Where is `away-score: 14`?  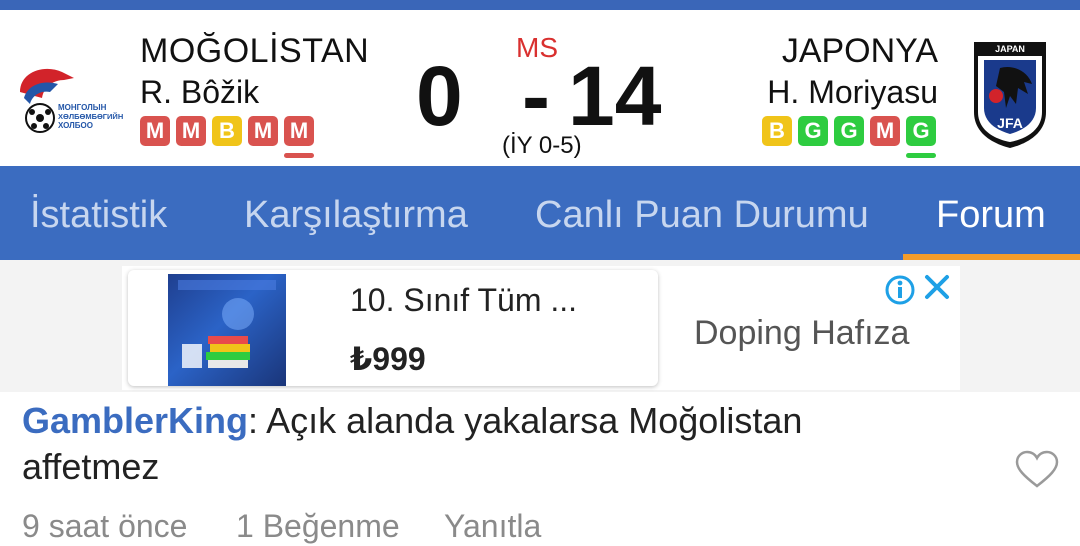 away-score: 14 is located at coordinates (615, 96).